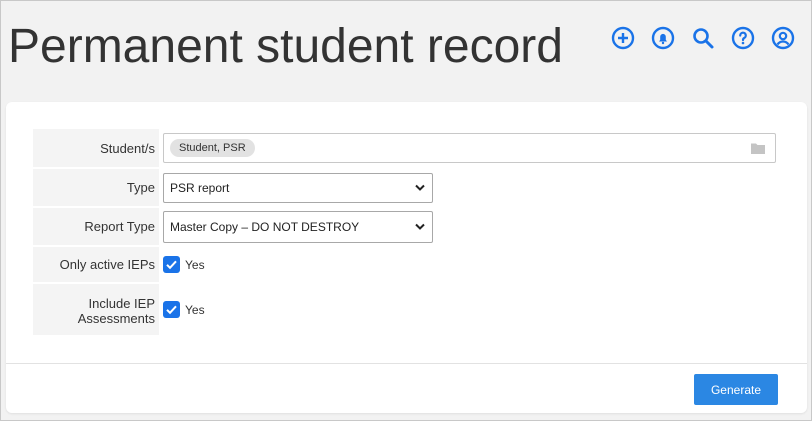 The image size is (812, 421). I want to click on students-row: Student/s Student, PSR, so click(404, 148).